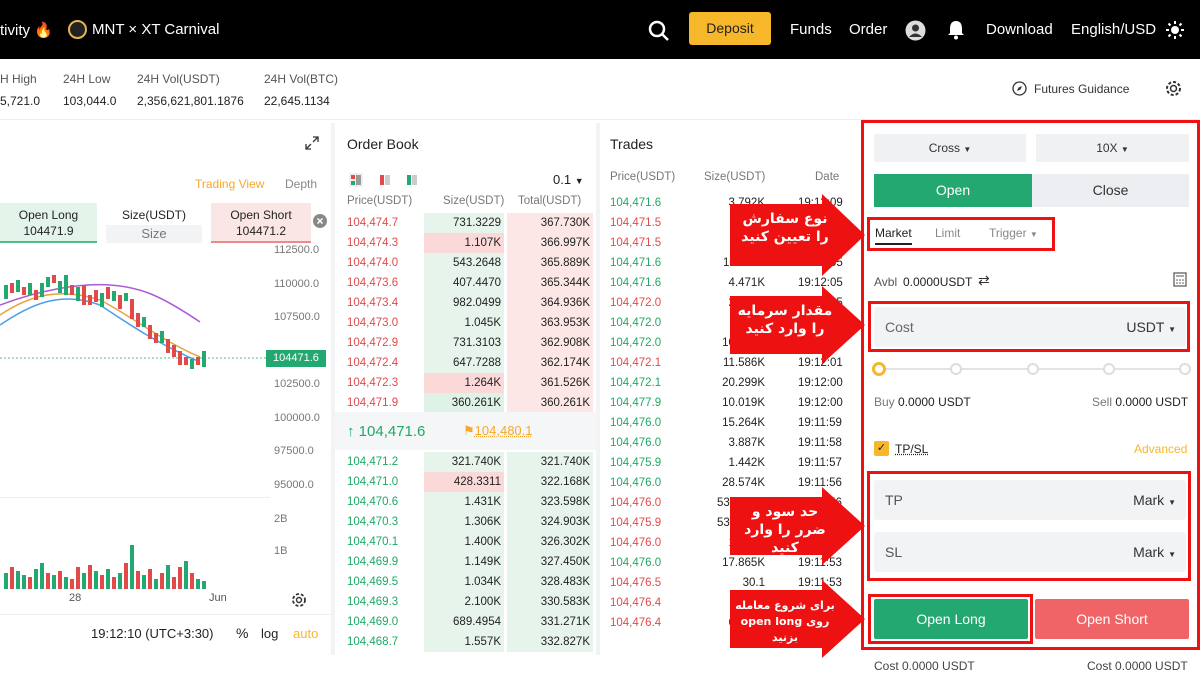 Image resolution: width=1200 pixels, height=675 pixels. Describe the element at coordinates (550, 622) in the screenshot. I see `ob-total: 331.271K` at that location.